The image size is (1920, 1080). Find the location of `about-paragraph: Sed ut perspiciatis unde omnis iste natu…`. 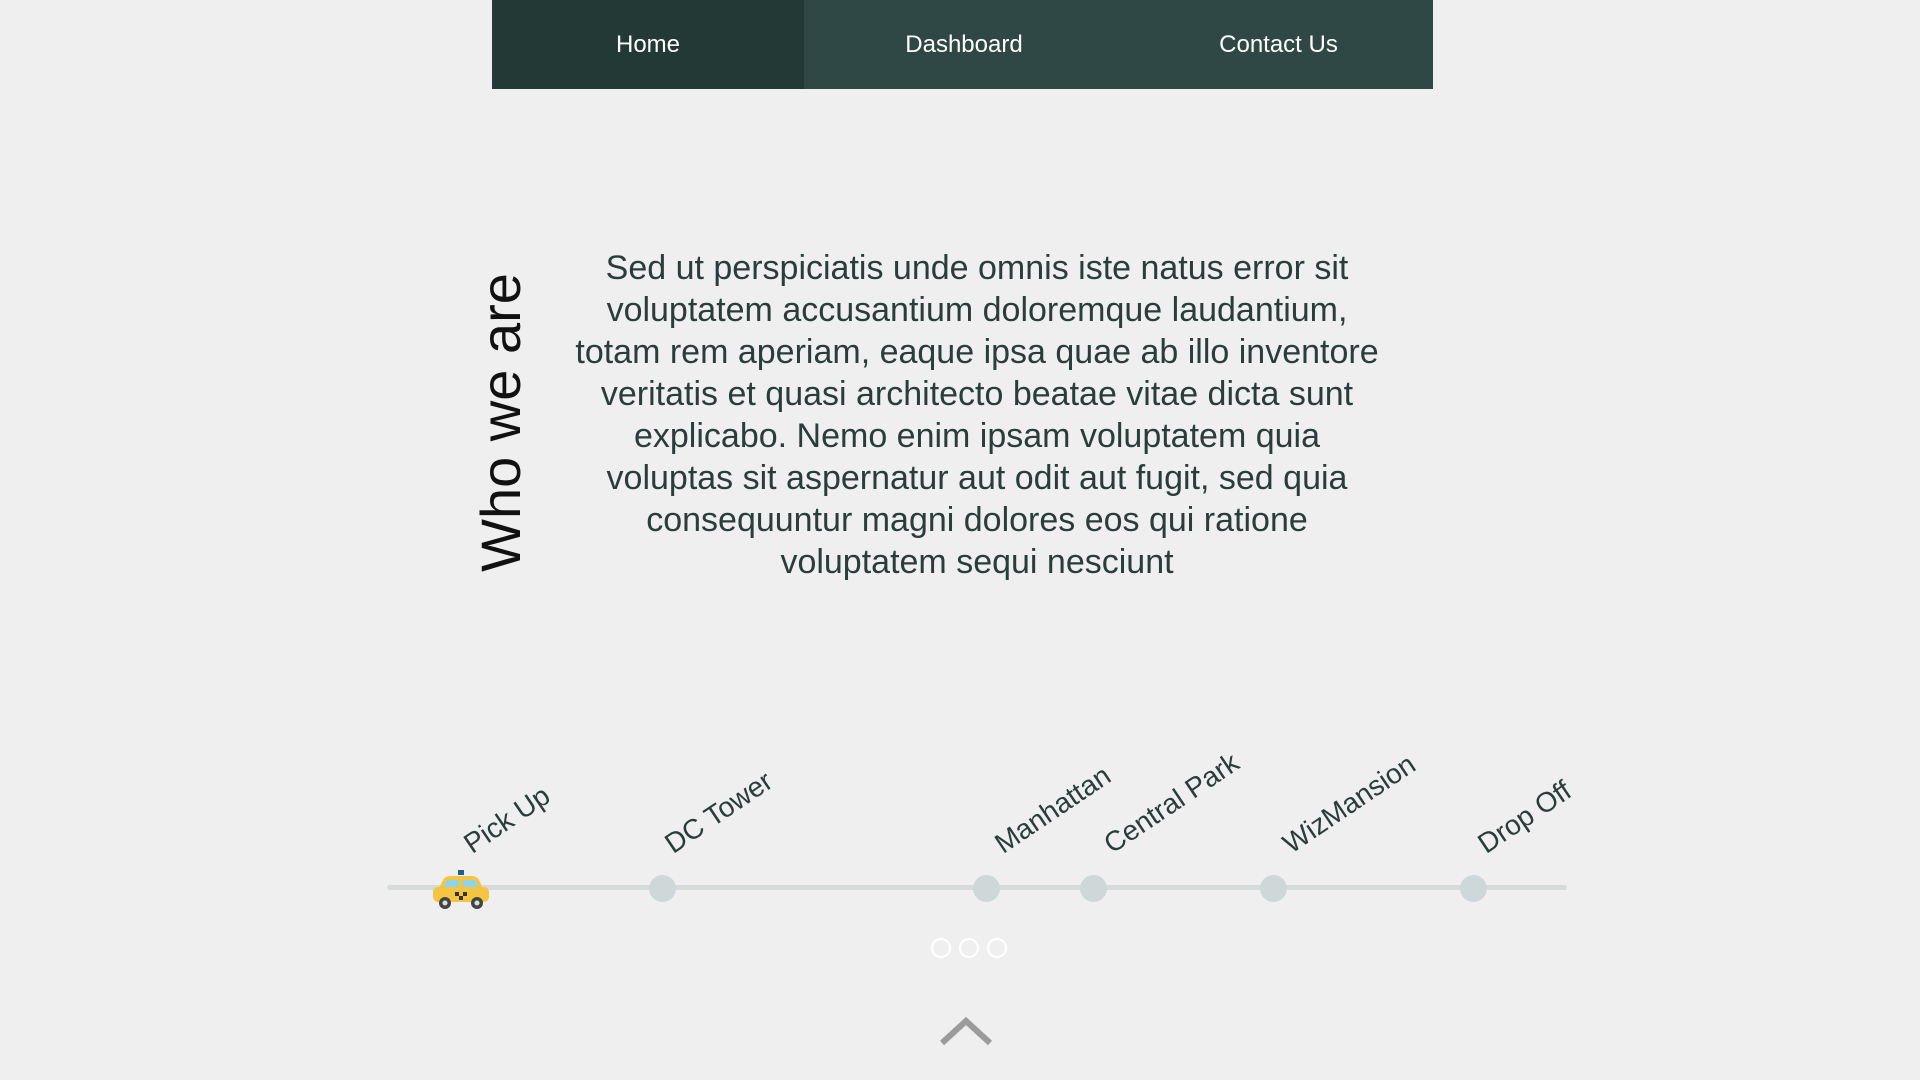

about-paragraph: Sed ut perspiciatis unde omnis iste natu… is located at coordinates (977, 415).